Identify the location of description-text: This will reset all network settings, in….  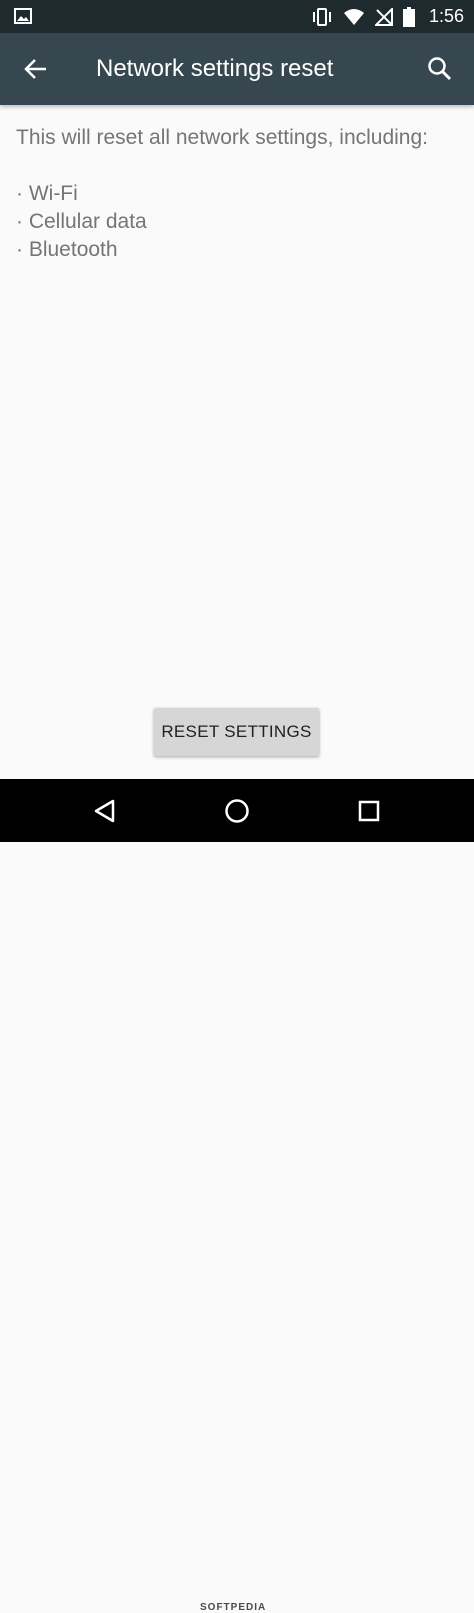
(222, 137).